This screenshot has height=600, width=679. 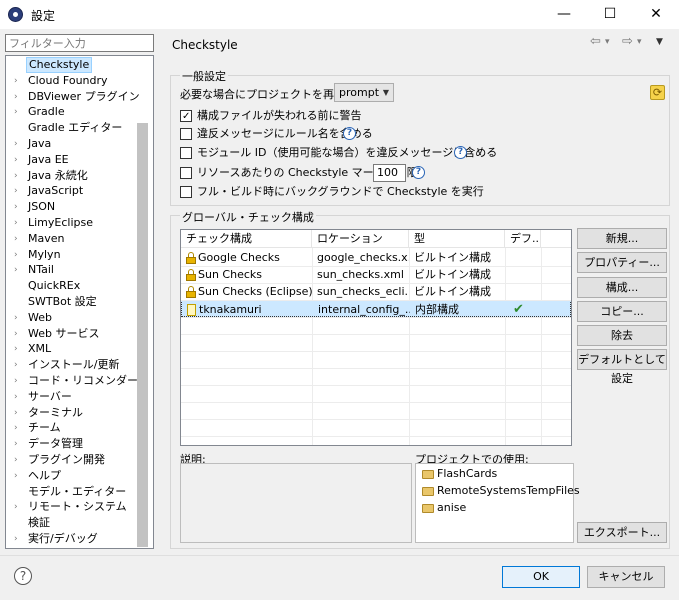 I want to click on tree-item: › Java EE, so click(x=71, y=160).